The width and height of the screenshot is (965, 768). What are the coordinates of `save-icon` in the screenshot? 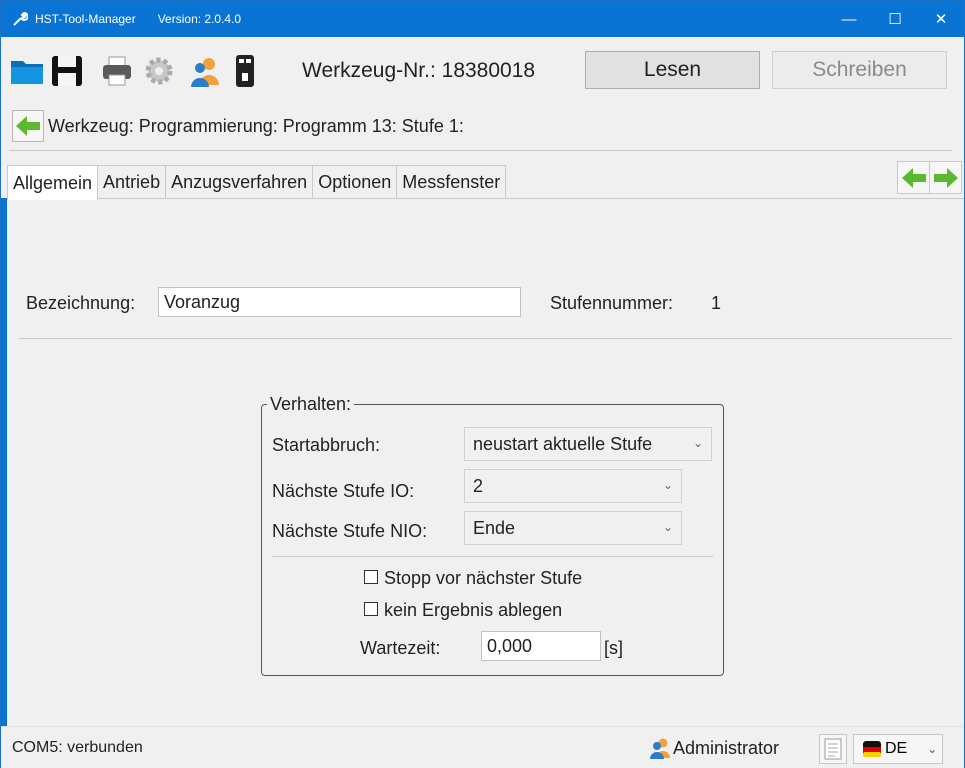 It's located at (67, 71).